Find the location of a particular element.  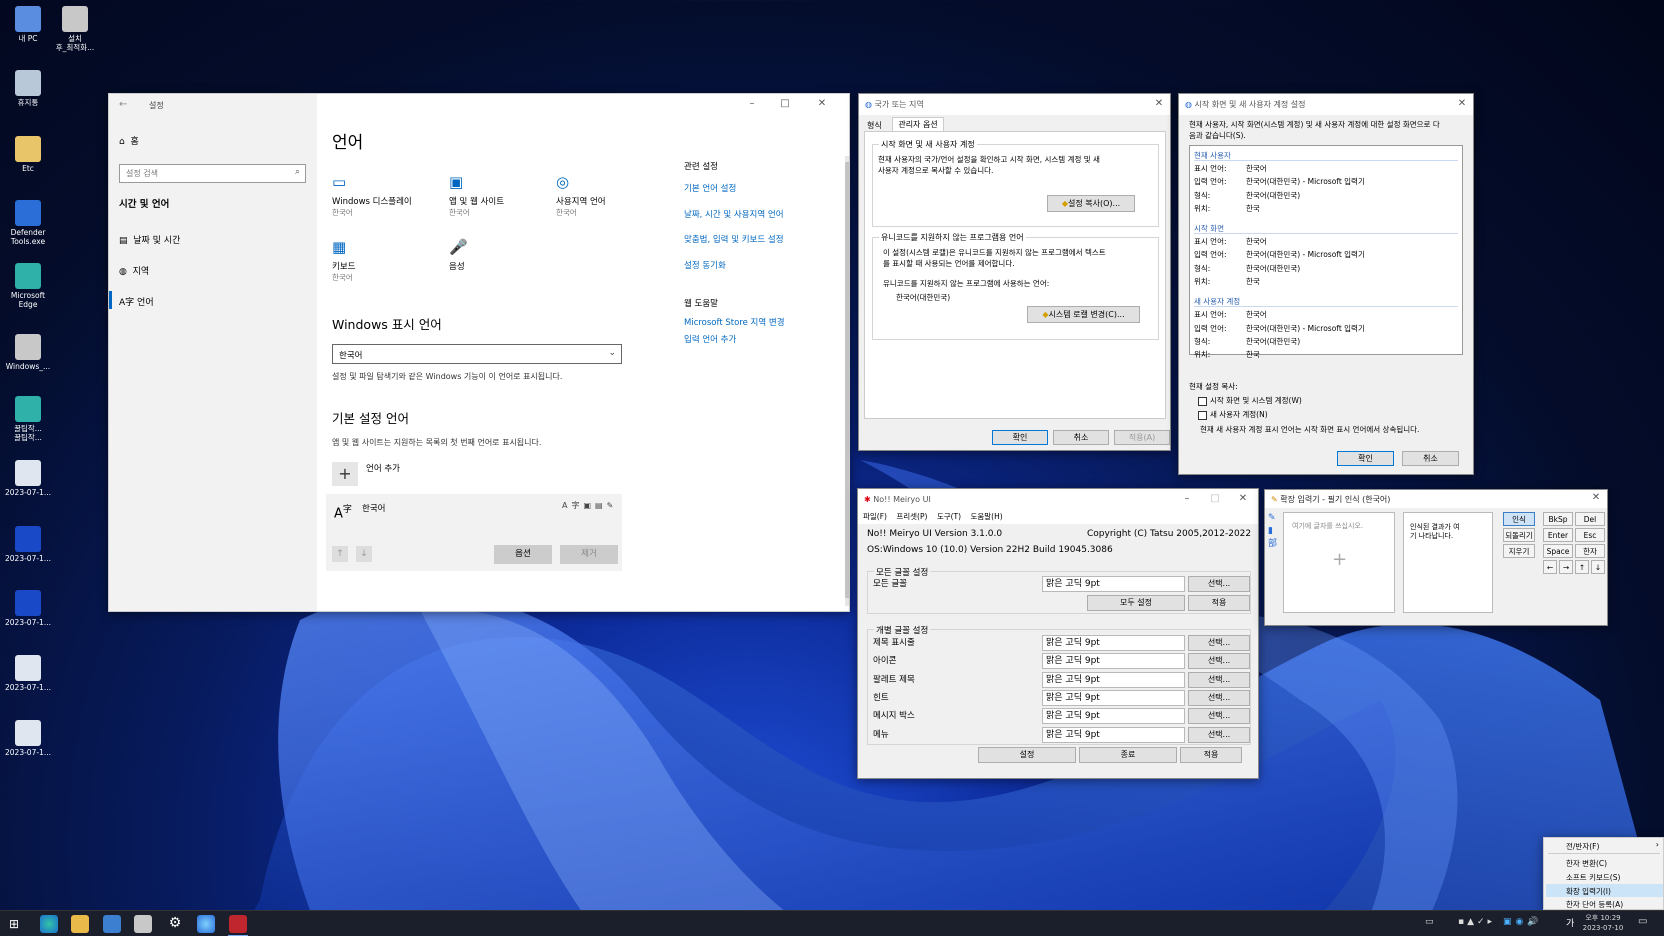

apply-button: 적용(A) is located at coordinates (1142, 437).